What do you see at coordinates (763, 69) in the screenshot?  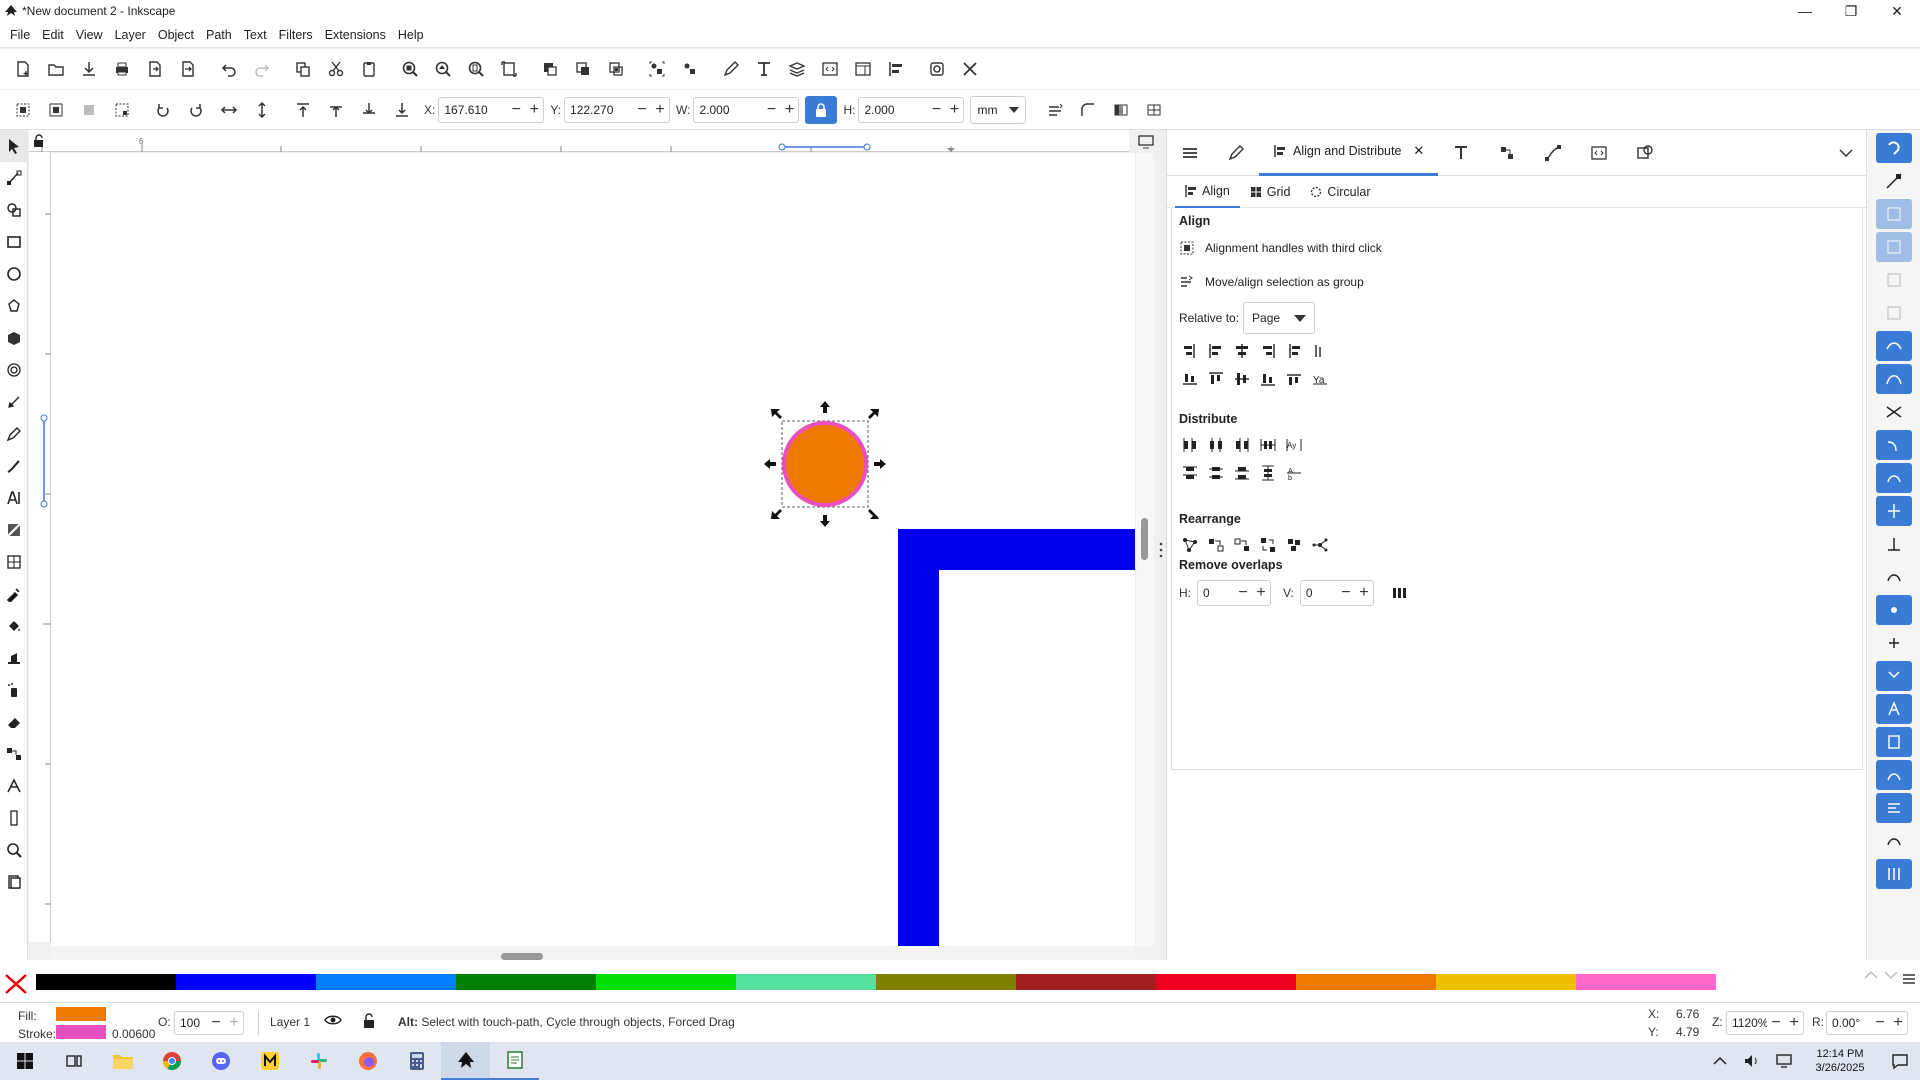 I see `text-font-icon` at bounding box center [763, 69].